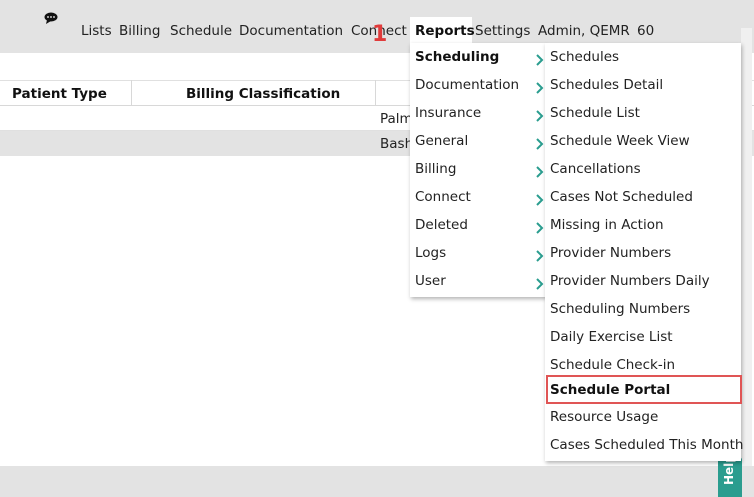 The width and height of the screenshot is (754, 497). What do you see at coordinates (643, 113) in the screenshot?
I see `submenu-item-schedule-list: Schedule List` at bounding box center [643, 113].